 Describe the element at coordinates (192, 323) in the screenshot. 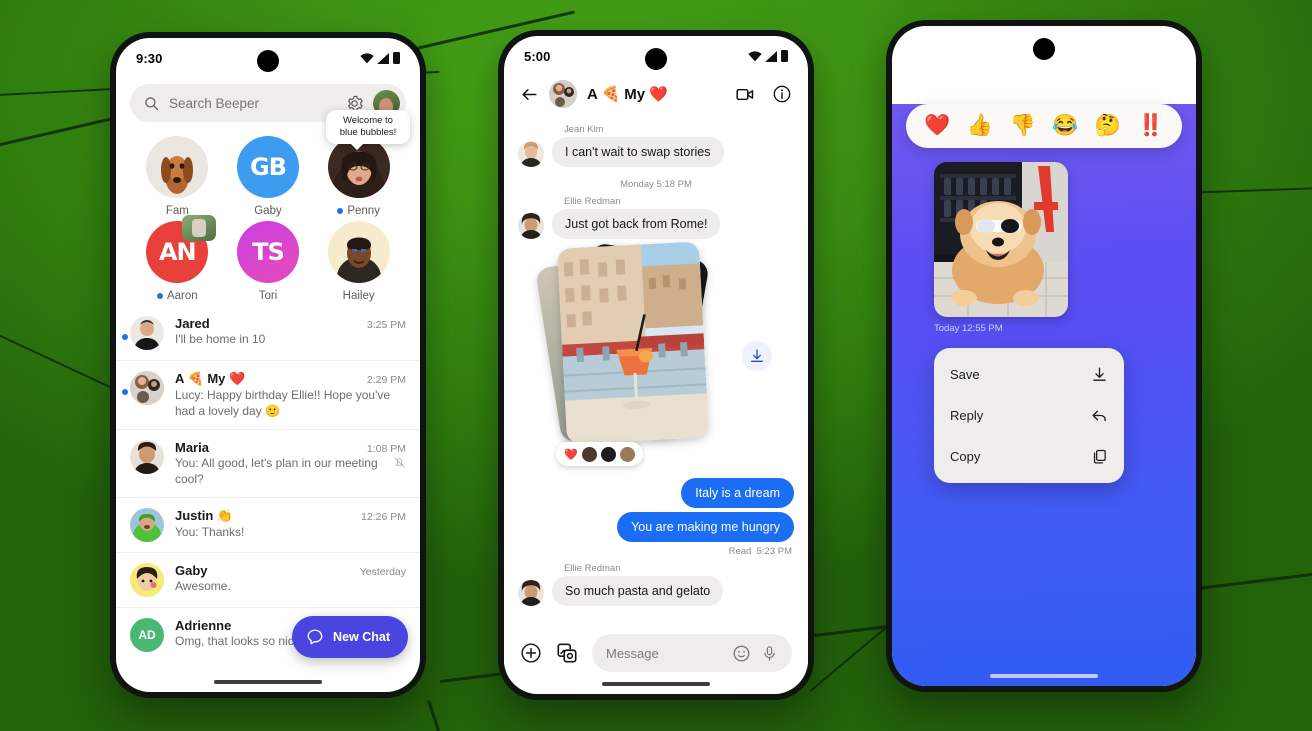

I see `chat-name: Jared` at that location.